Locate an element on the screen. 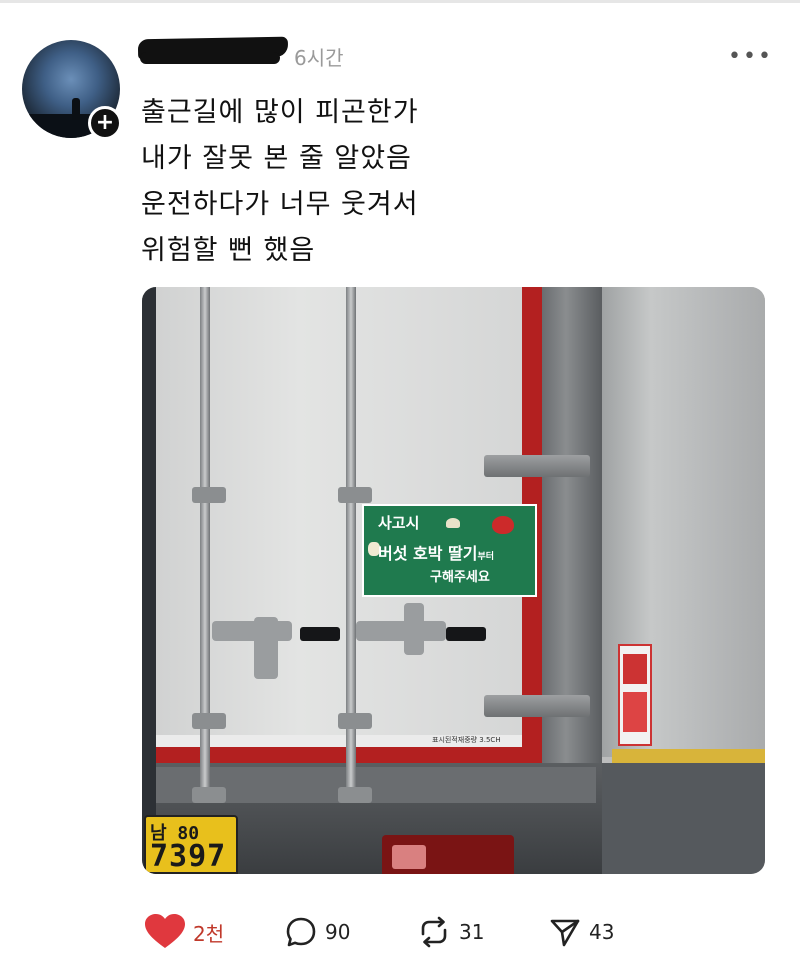 The image size is (800, 967). sign-line-1: 사고시 is located at coordinates (399, 523).